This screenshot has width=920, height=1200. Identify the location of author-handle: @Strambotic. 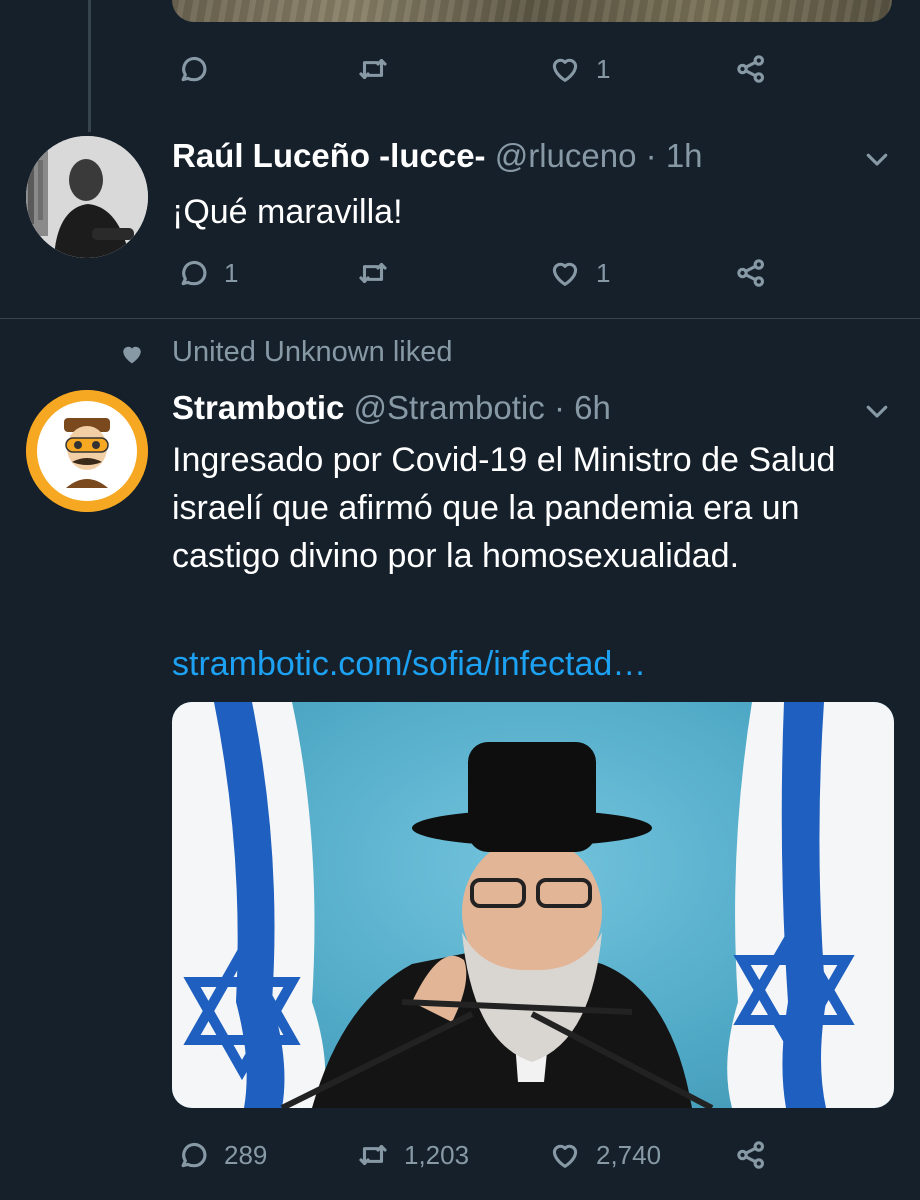
(449, 407).